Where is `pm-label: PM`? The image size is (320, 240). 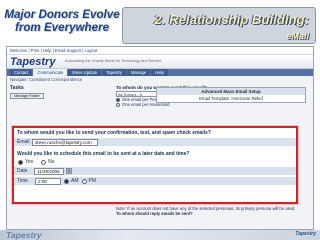 pm-label: PM is located at coordinates (92, 181).